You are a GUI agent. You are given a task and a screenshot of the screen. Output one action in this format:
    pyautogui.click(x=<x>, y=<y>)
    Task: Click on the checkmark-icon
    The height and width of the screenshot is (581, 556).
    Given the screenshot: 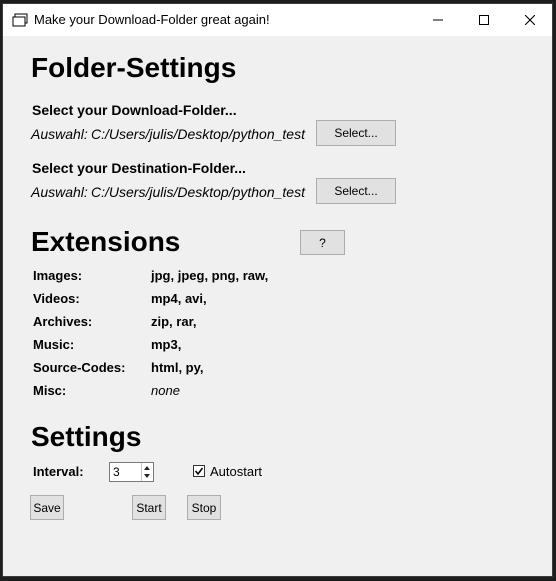 What is the action you would take?
    pyautogui.click(x=199, y=471)
    